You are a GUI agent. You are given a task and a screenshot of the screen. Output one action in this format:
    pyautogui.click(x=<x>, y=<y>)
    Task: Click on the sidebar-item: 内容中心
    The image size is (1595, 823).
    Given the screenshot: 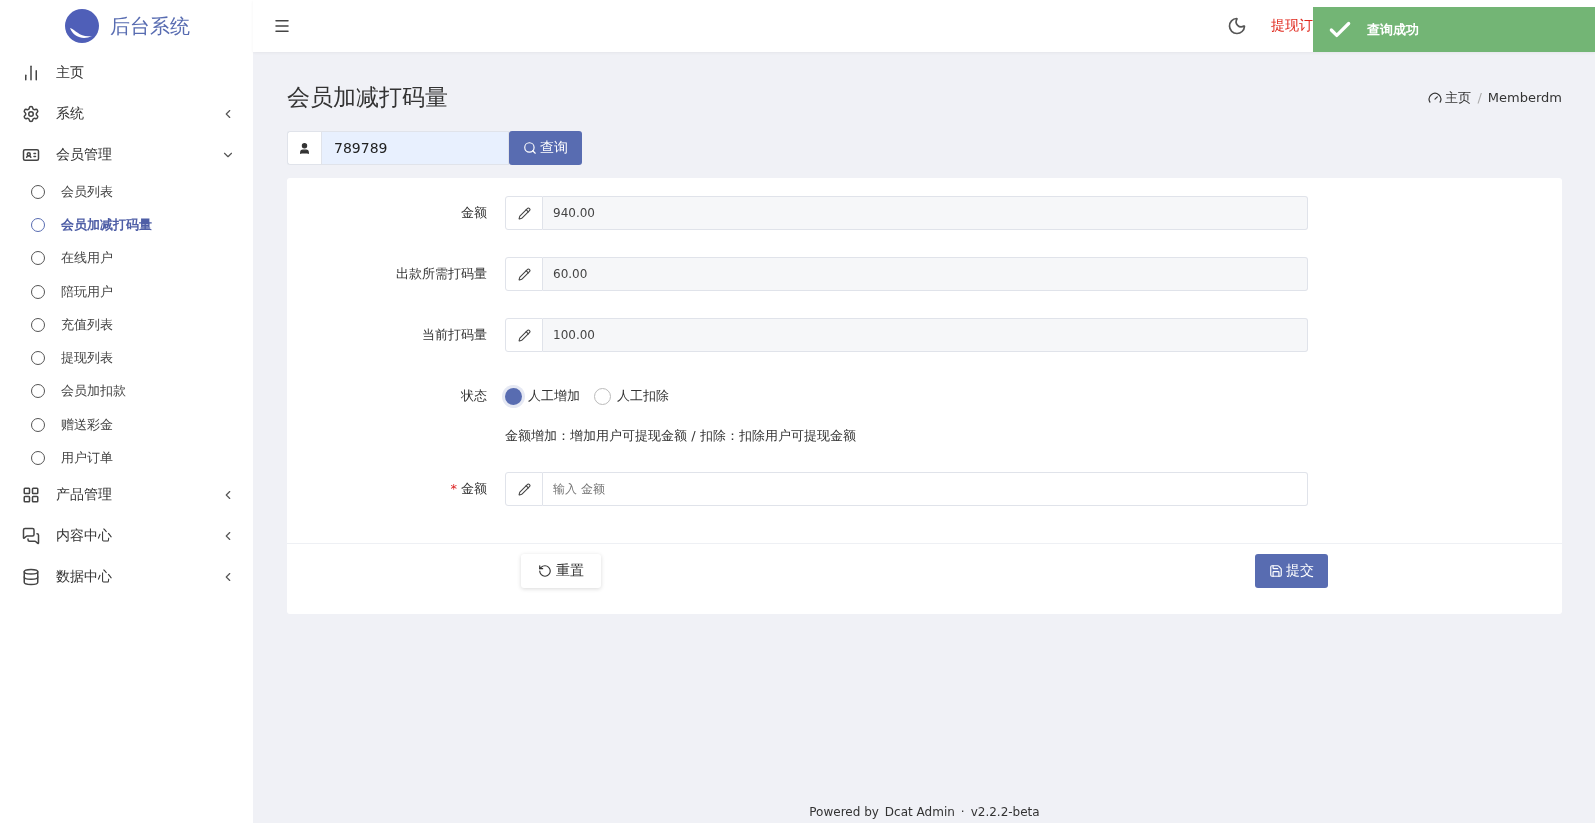 What is the action you would take?
    pyautogui.click(x=126, y=536)
    